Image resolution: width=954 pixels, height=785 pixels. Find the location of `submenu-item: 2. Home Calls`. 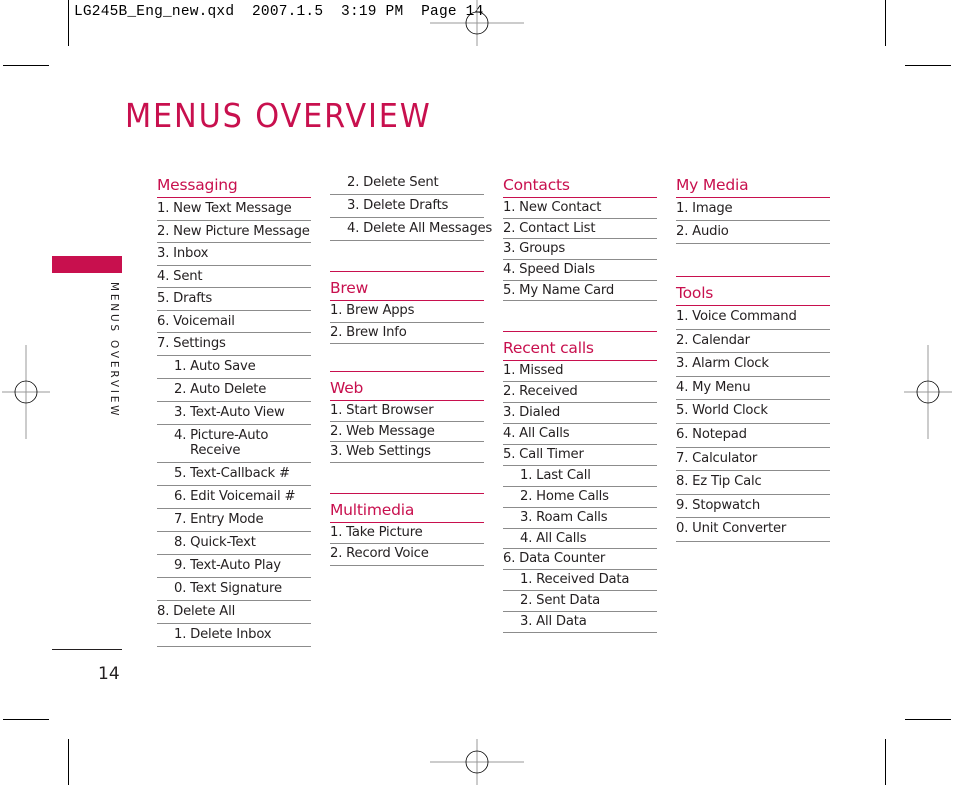

submenu-item: 2. Home Calls is located at coordinates (580, 497).